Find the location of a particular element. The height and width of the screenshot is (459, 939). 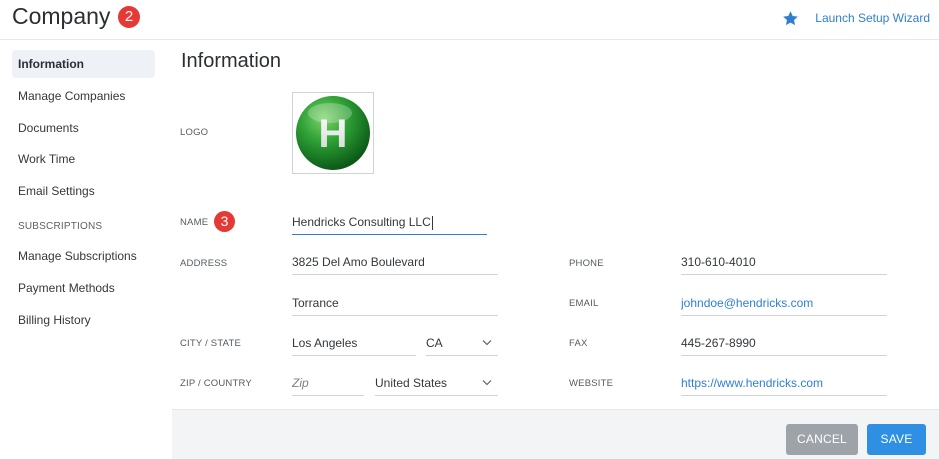

city-input: Los Angeles is located at coordinates (354, 343).